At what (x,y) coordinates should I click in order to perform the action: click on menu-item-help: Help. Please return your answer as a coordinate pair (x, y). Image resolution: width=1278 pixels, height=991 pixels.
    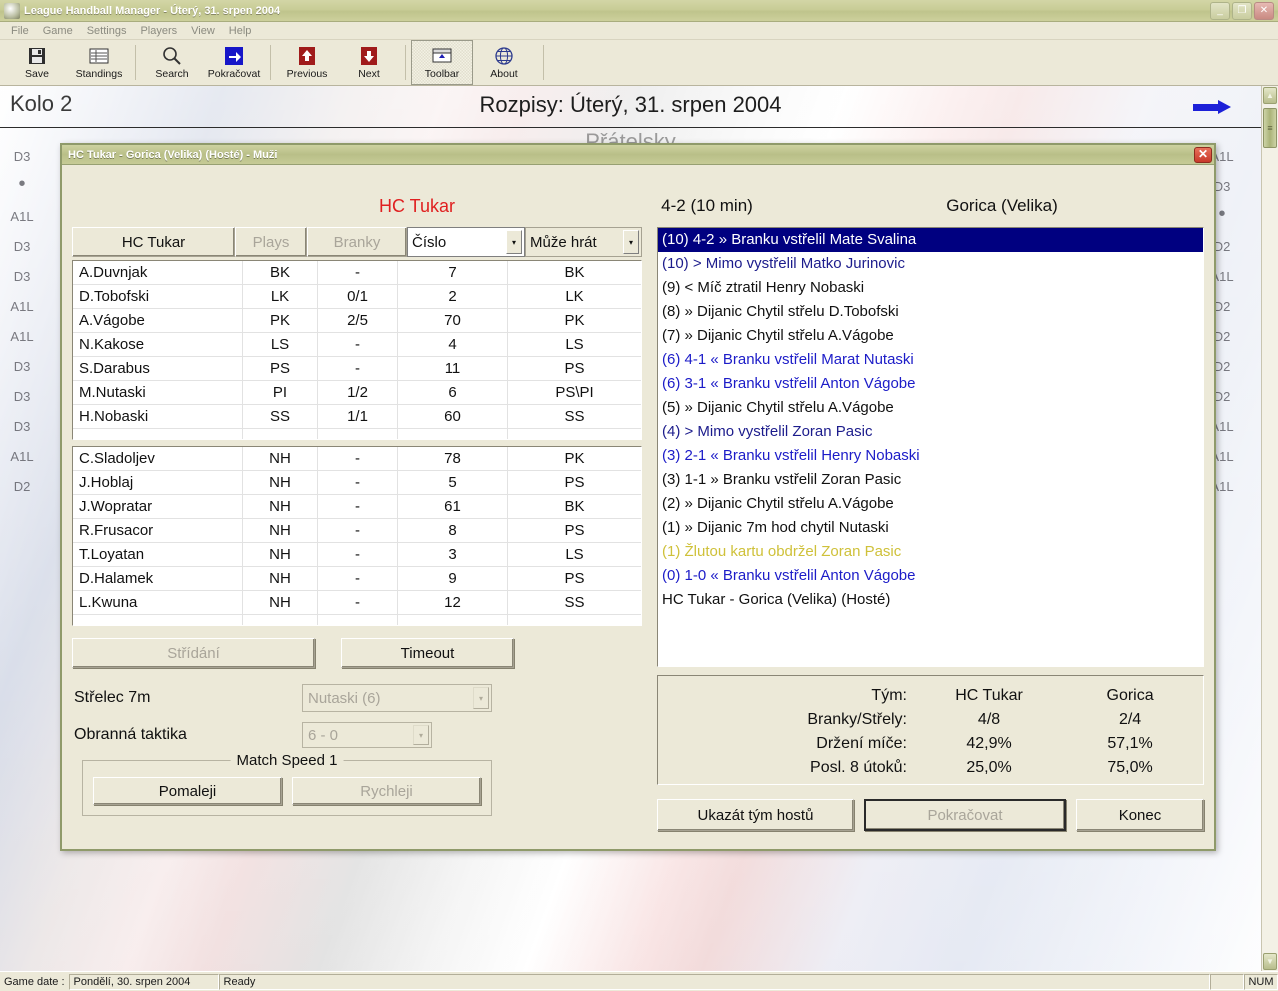
    Looking at the image, I should click on (240, 31).